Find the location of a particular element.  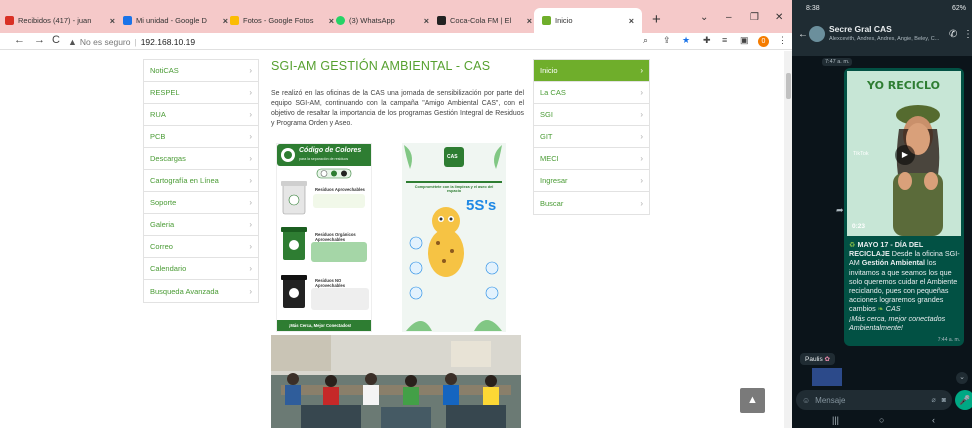

play-icon: ▶ is located at coordinates (905, 155).